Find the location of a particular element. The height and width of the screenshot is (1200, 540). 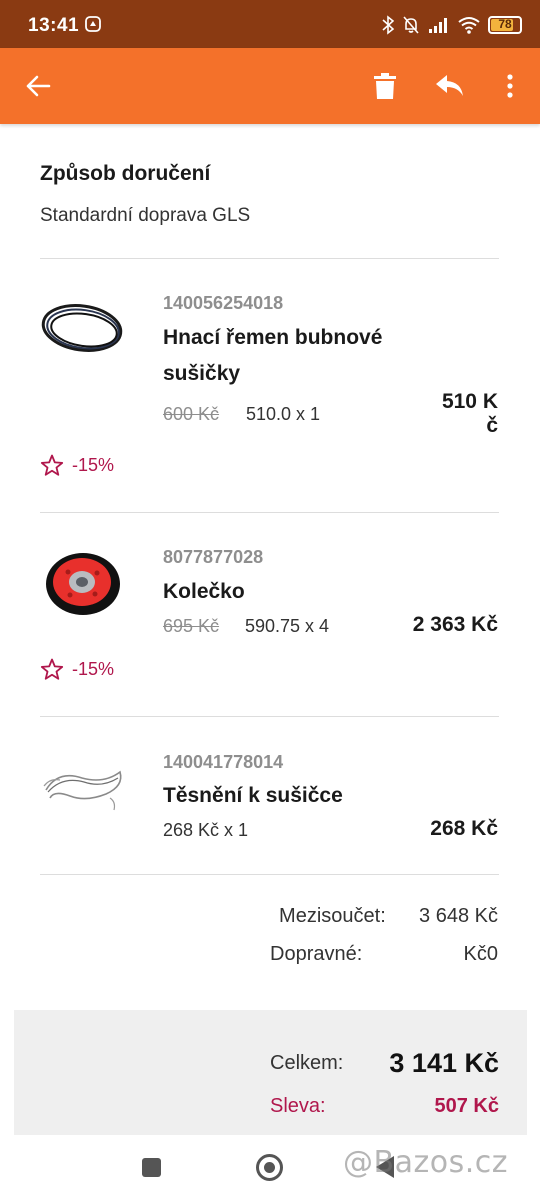

app-notification-icon is located at coordinates (93, 24).